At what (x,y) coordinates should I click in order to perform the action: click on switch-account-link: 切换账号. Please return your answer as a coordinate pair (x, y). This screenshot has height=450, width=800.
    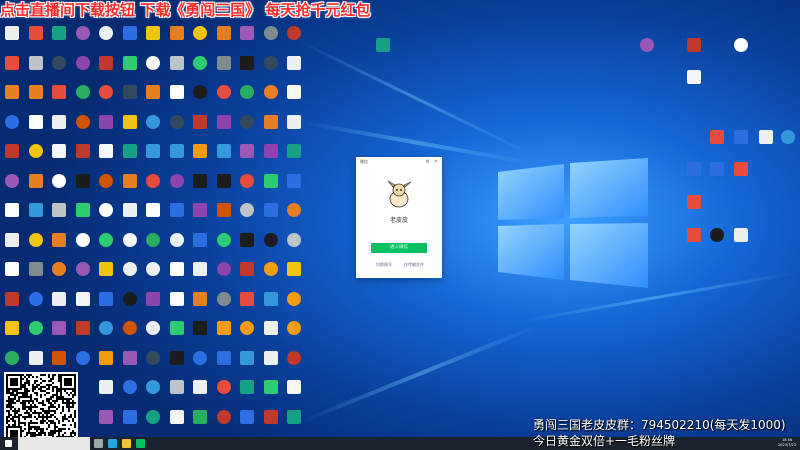
    Looking at the image, I should click on (384, 265).